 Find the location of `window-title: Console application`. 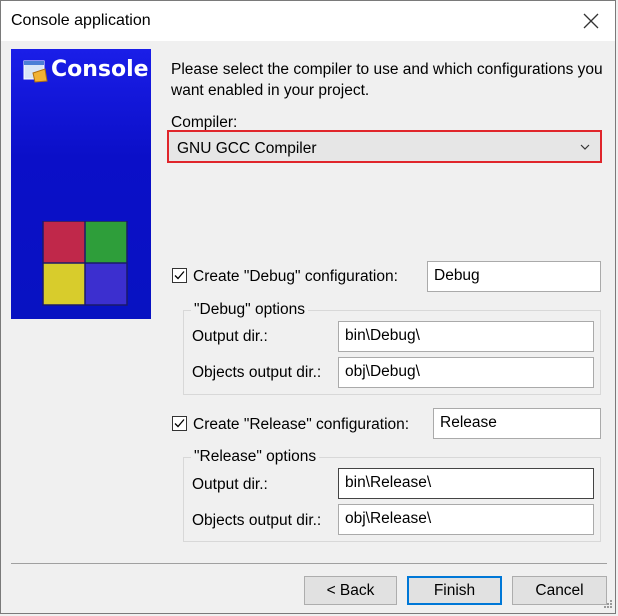

window-title: Console application is located at coordinates (81, 20).